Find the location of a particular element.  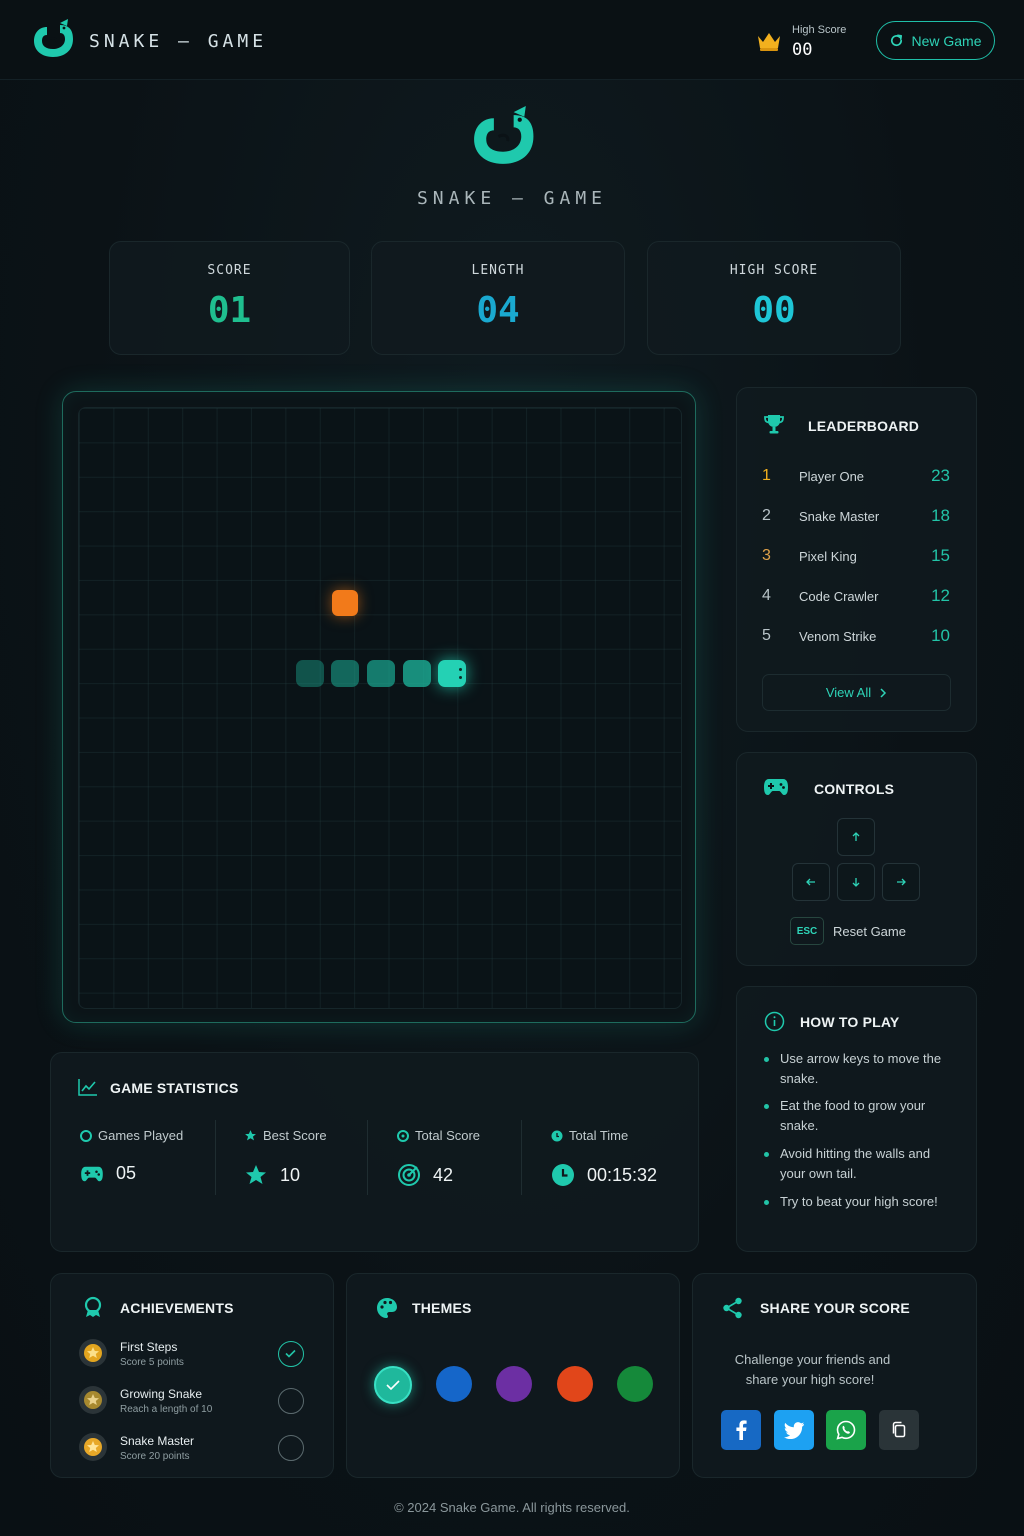

arrow-down-icon is located at coordinates (856, 882).